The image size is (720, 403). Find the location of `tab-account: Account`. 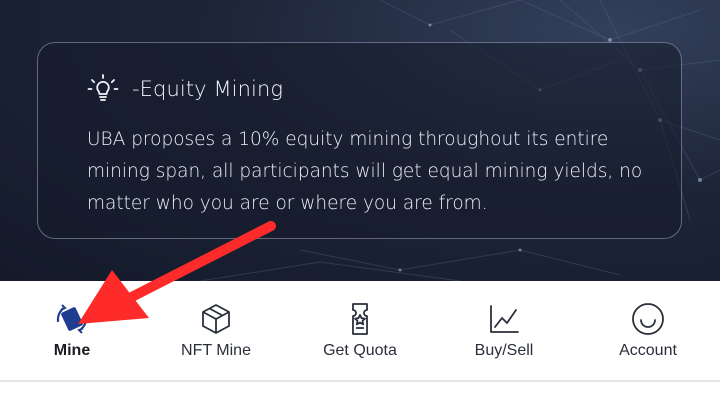

tab-account: Account is located at coordinates (648, 331).